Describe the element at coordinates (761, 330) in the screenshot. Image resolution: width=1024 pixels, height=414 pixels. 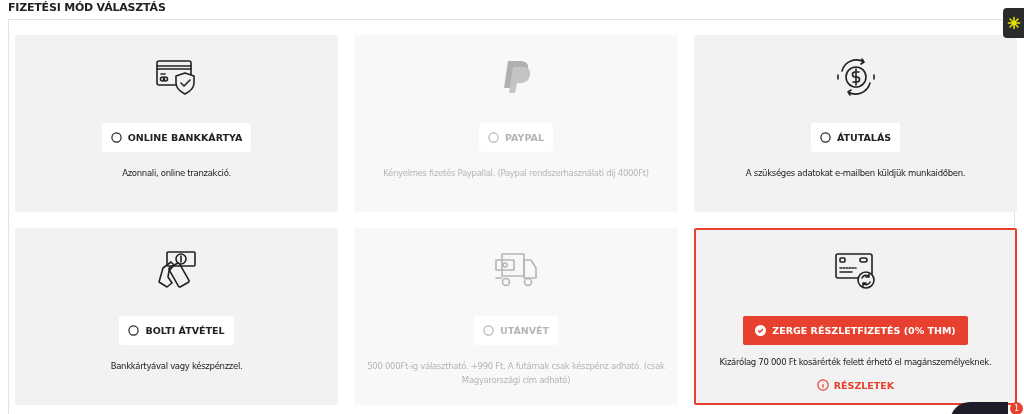
I see `check-circle-icon` at that location.